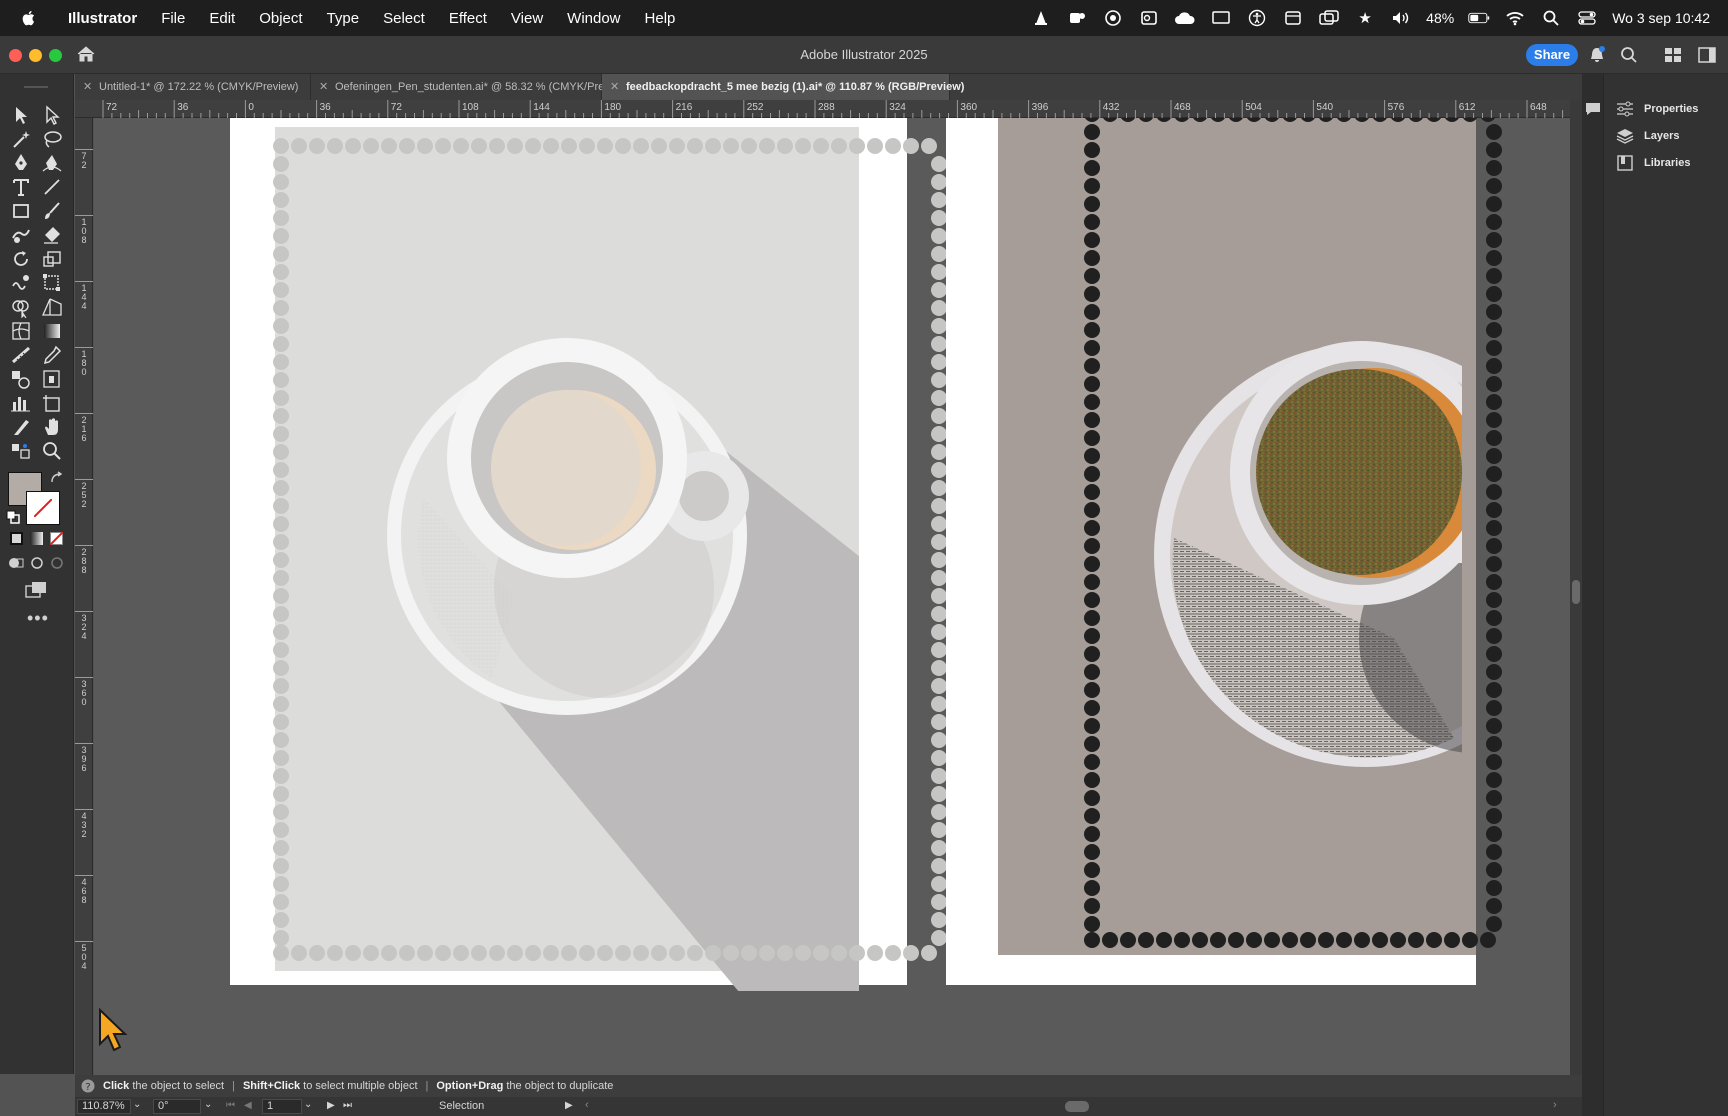  What do you see at coordinates (248, 1105) in the screenshot?
I see `previous-artboard-icon: ◀` at bounding box center [248, 1105].